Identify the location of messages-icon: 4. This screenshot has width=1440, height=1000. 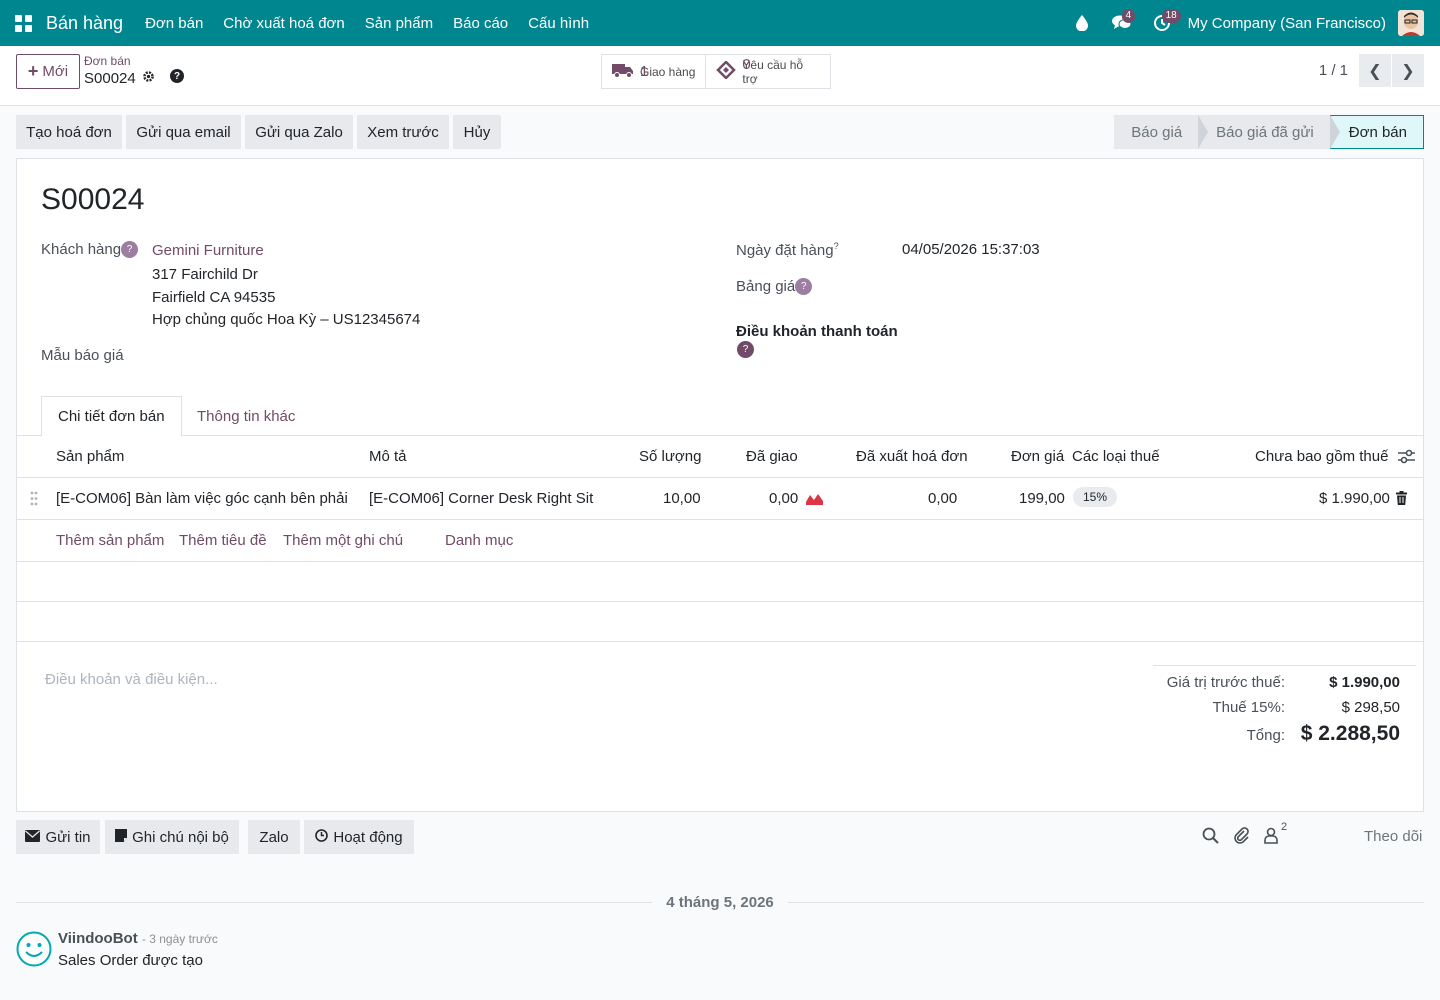
(1122, 23).